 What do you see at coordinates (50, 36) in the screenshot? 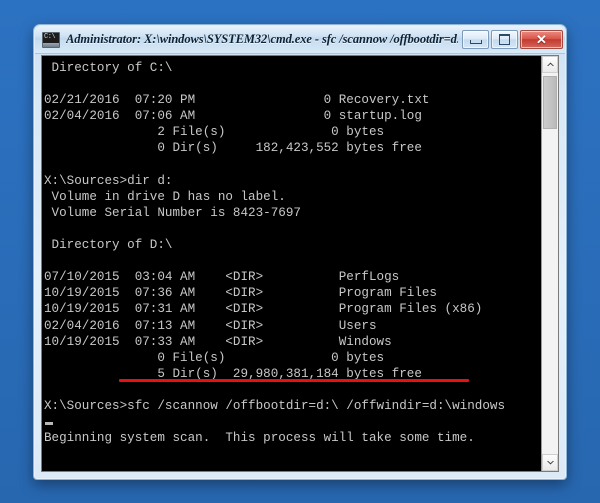
I see `cmd-icon-text: C:\` at bounding box center [50, 36].